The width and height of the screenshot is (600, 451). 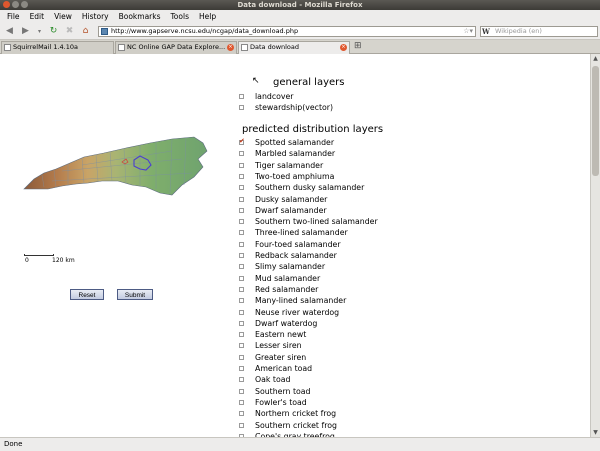 I want to click on layer-label: Dwarf salamander, so click(x=291, y=210).